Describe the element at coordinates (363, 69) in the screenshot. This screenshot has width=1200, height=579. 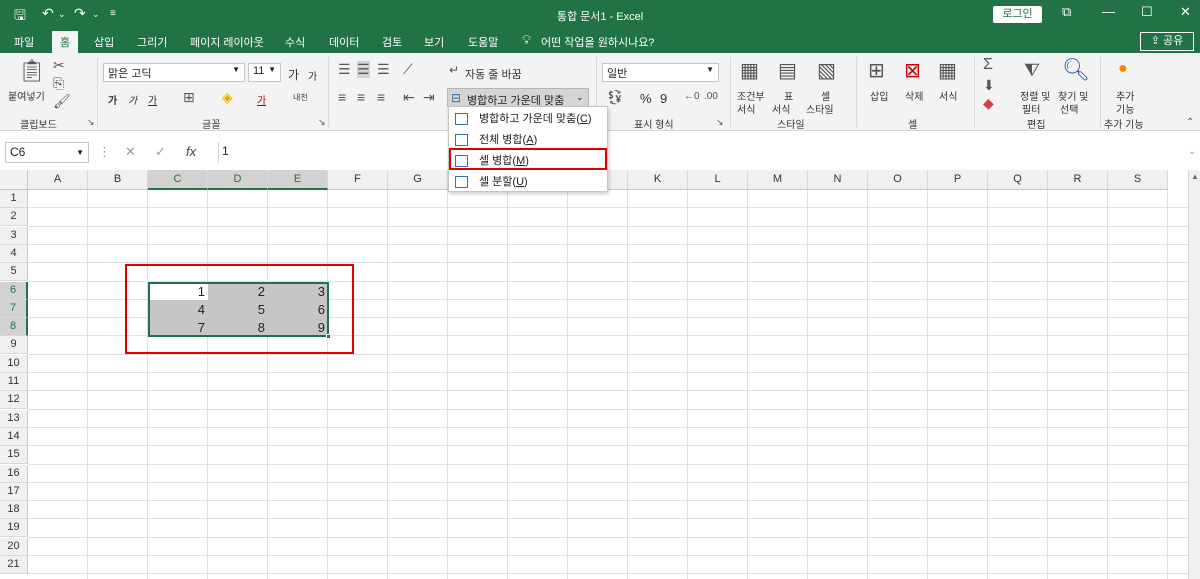
I see `align-middle-icon: ☰` at that location.